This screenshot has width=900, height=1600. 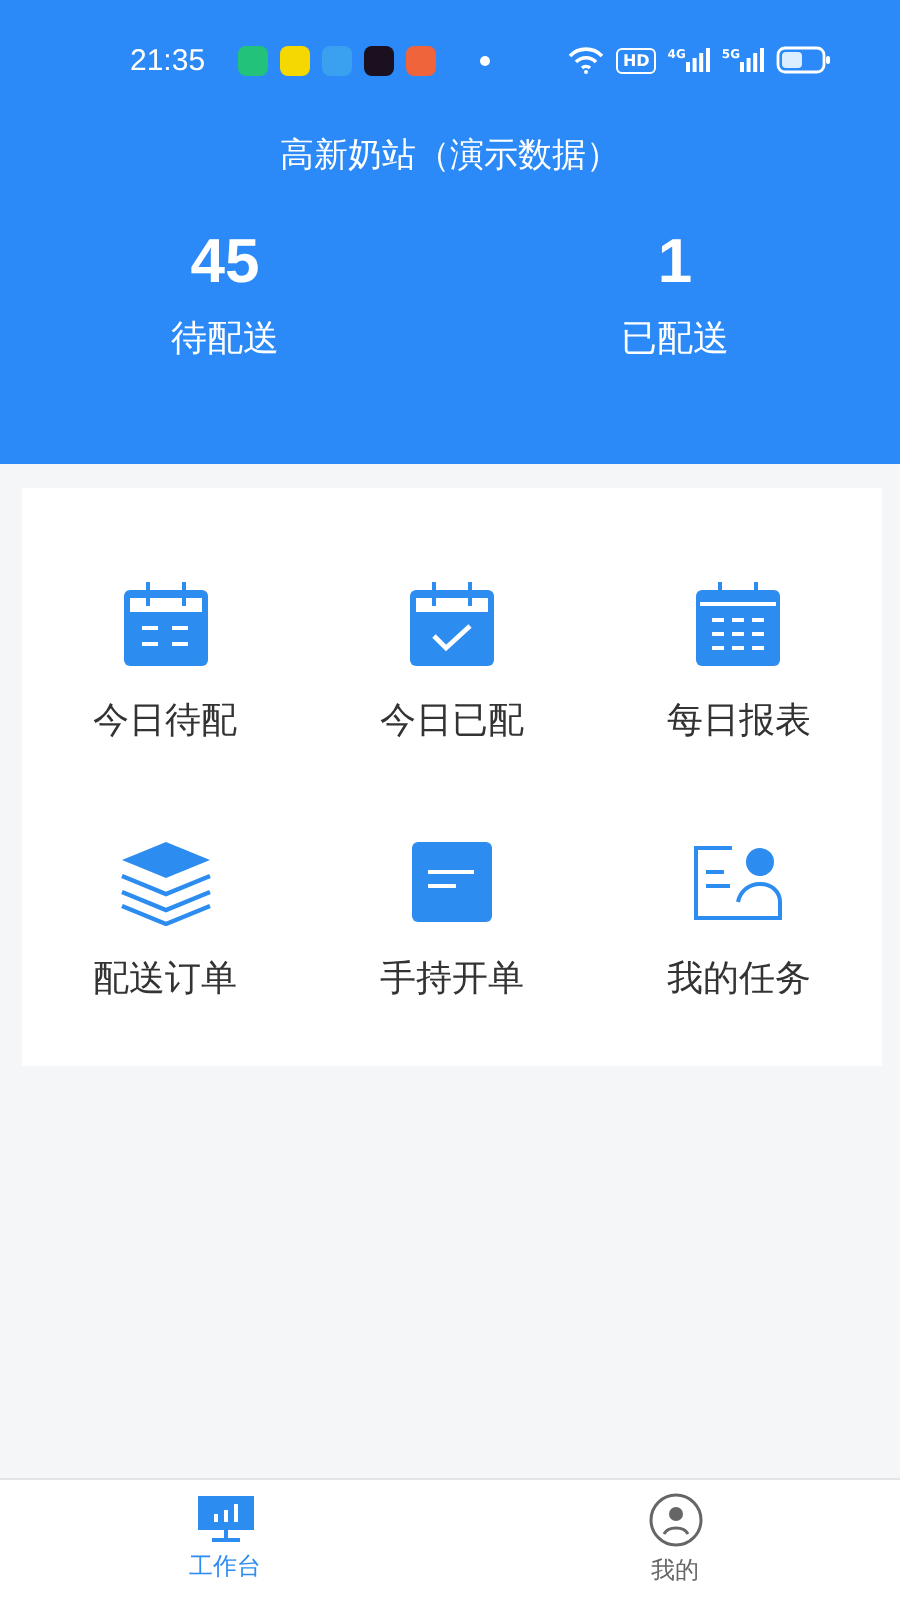 What do you see at coordinates (484, 60) in the screenshot?
I see `dot-icon` at bounding box center [484, 60].